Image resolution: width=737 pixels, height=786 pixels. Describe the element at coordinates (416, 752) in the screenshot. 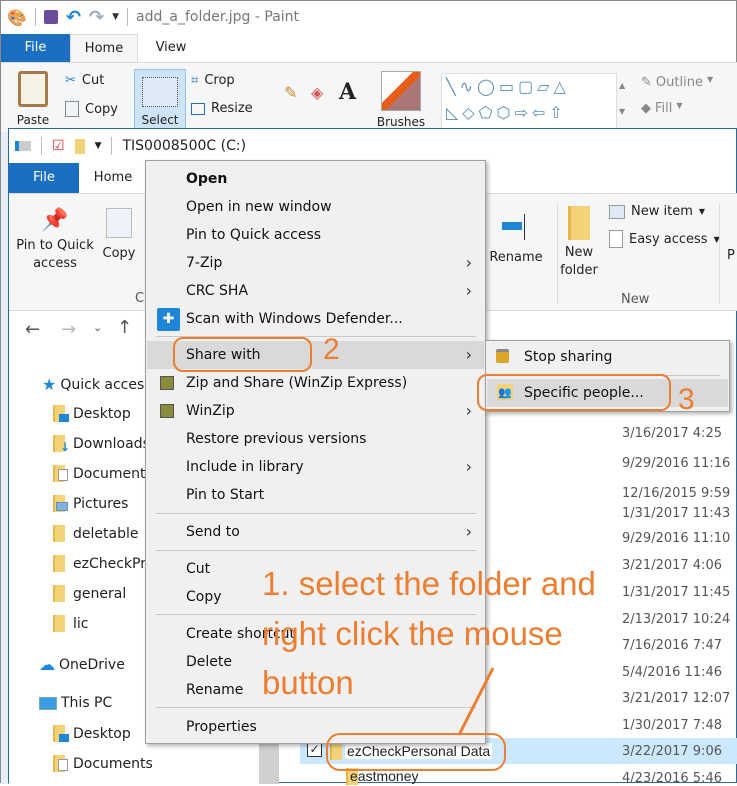

I see `annotation-oval-selected-folder` at that location.